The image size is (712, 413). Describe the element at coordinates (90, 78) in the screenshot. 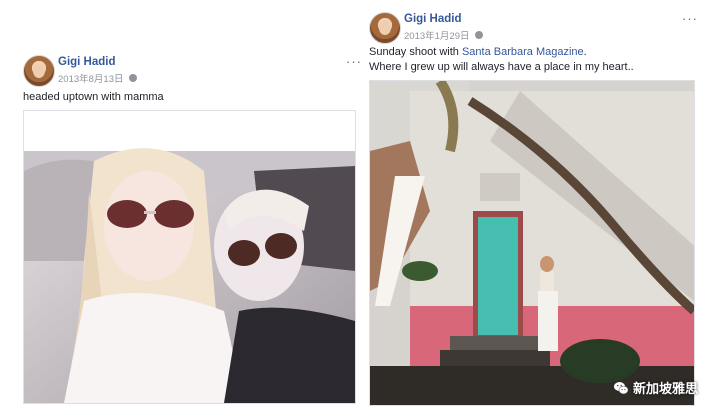

I see `post-date: 2013年8月13日` at that location.